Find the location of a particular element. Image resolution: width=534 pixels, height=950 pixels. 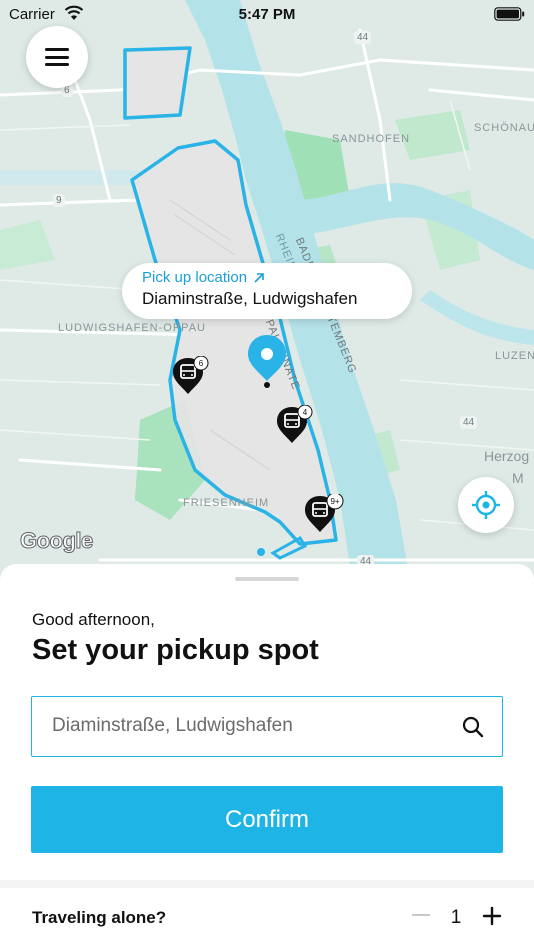

map-label-oppau: LUDWIGSHAFEN-OPPAU is located at coordinates (132, 328).